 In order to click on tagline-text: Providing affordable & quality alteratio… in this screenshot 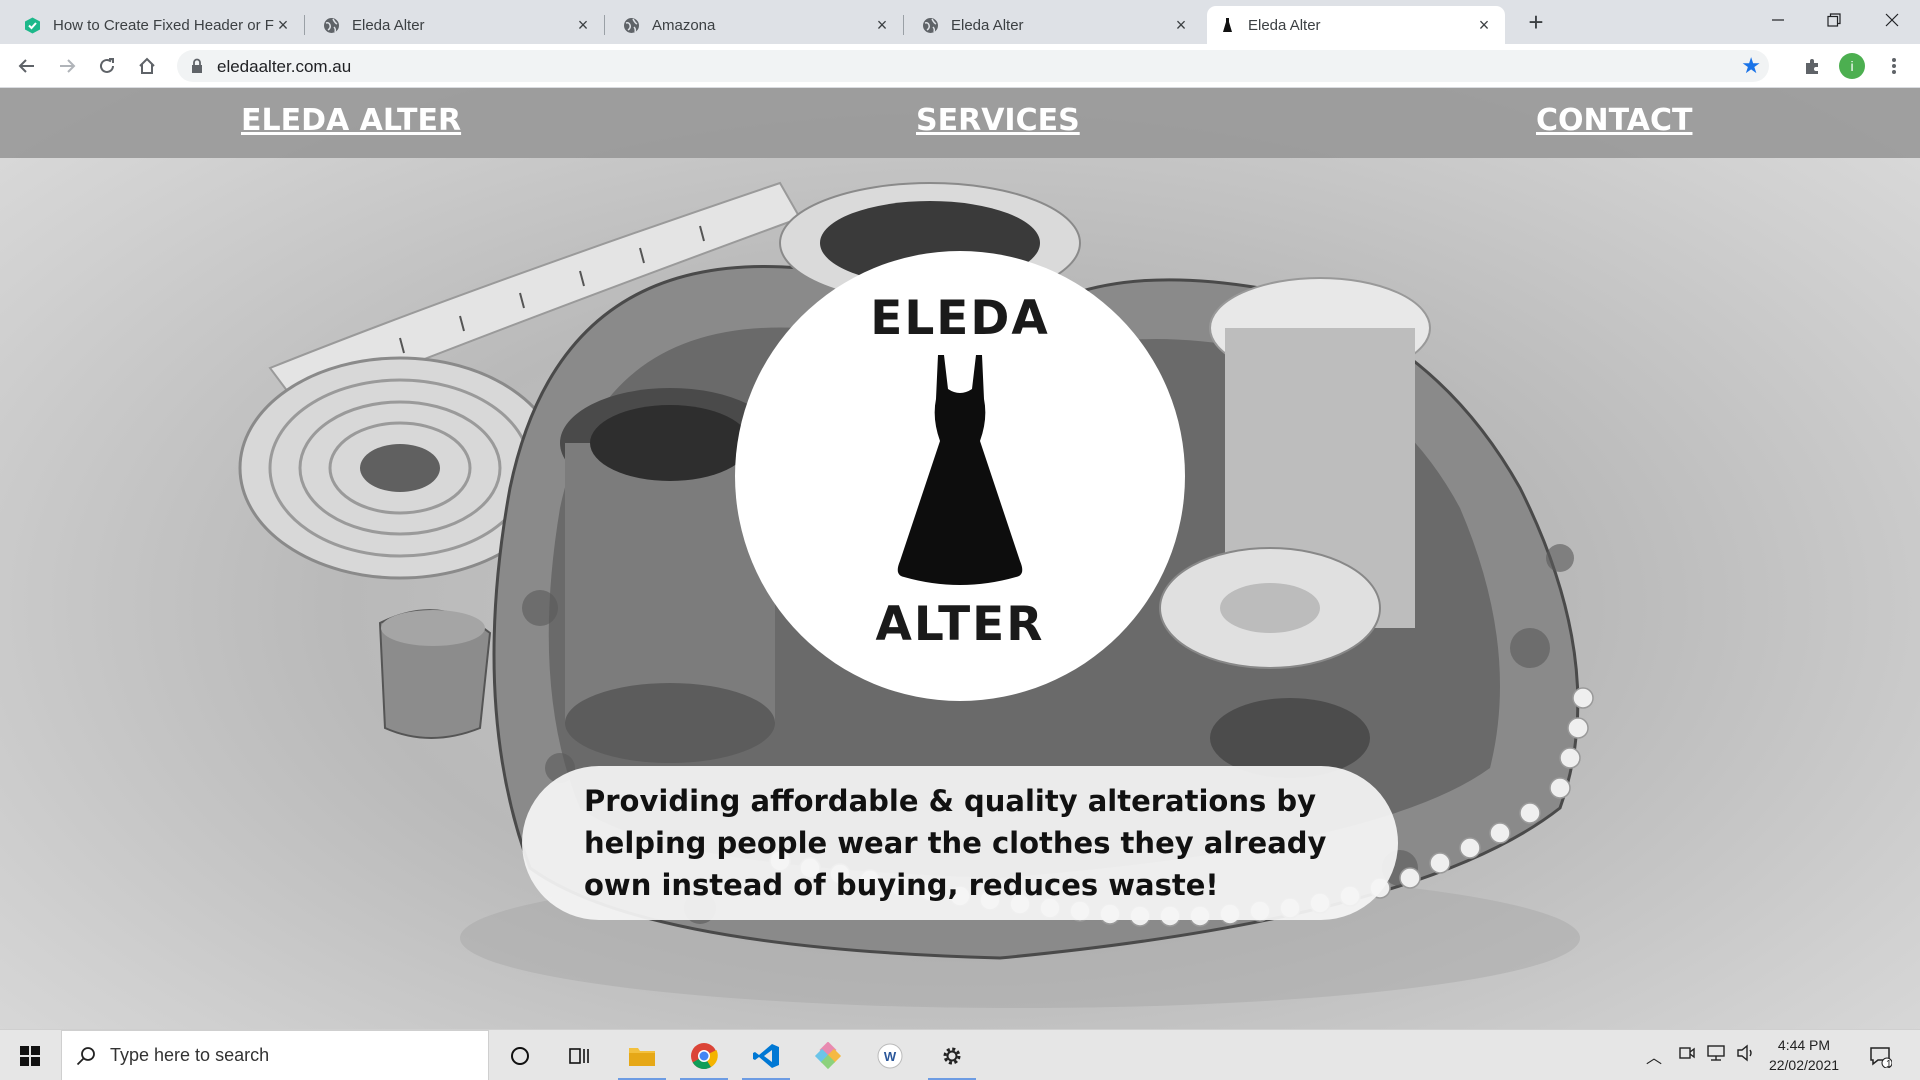, I will do `click(955, 843)`.